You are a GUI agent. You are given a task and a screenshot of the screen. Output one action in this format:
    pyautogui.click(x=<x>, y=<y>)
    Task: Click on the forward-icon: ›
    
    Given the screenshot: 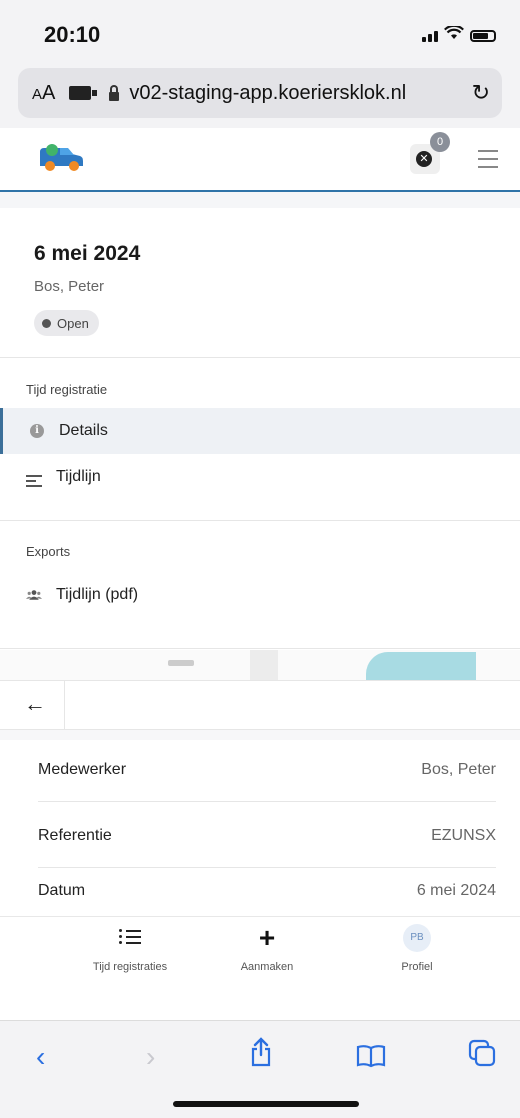 What is the action you would take?
    pyautogui.click(x=150, y=1057)
    